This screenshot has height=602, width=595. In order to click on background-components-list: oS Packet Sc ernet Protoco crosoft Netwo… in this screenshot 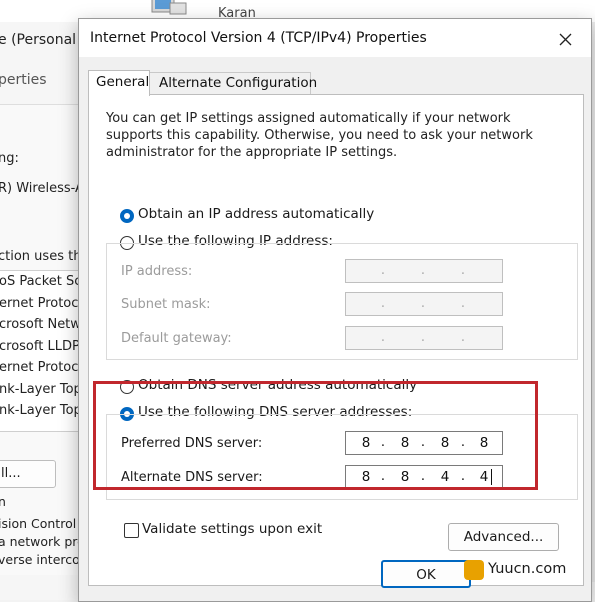, I will do `click(45, 351)`.